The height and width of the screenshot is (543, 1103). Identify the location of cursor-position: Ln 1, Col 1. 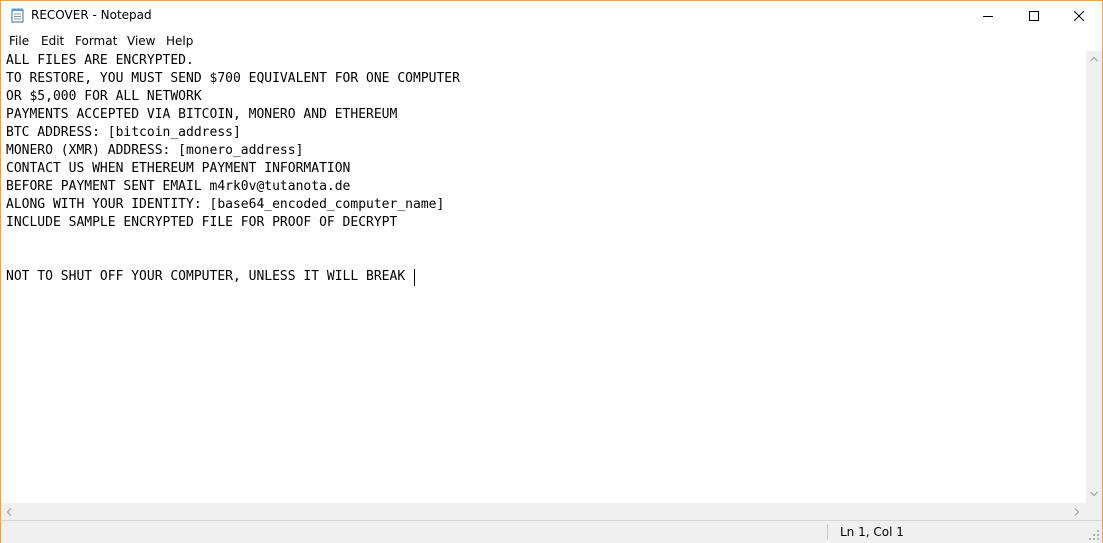
(872, 532).